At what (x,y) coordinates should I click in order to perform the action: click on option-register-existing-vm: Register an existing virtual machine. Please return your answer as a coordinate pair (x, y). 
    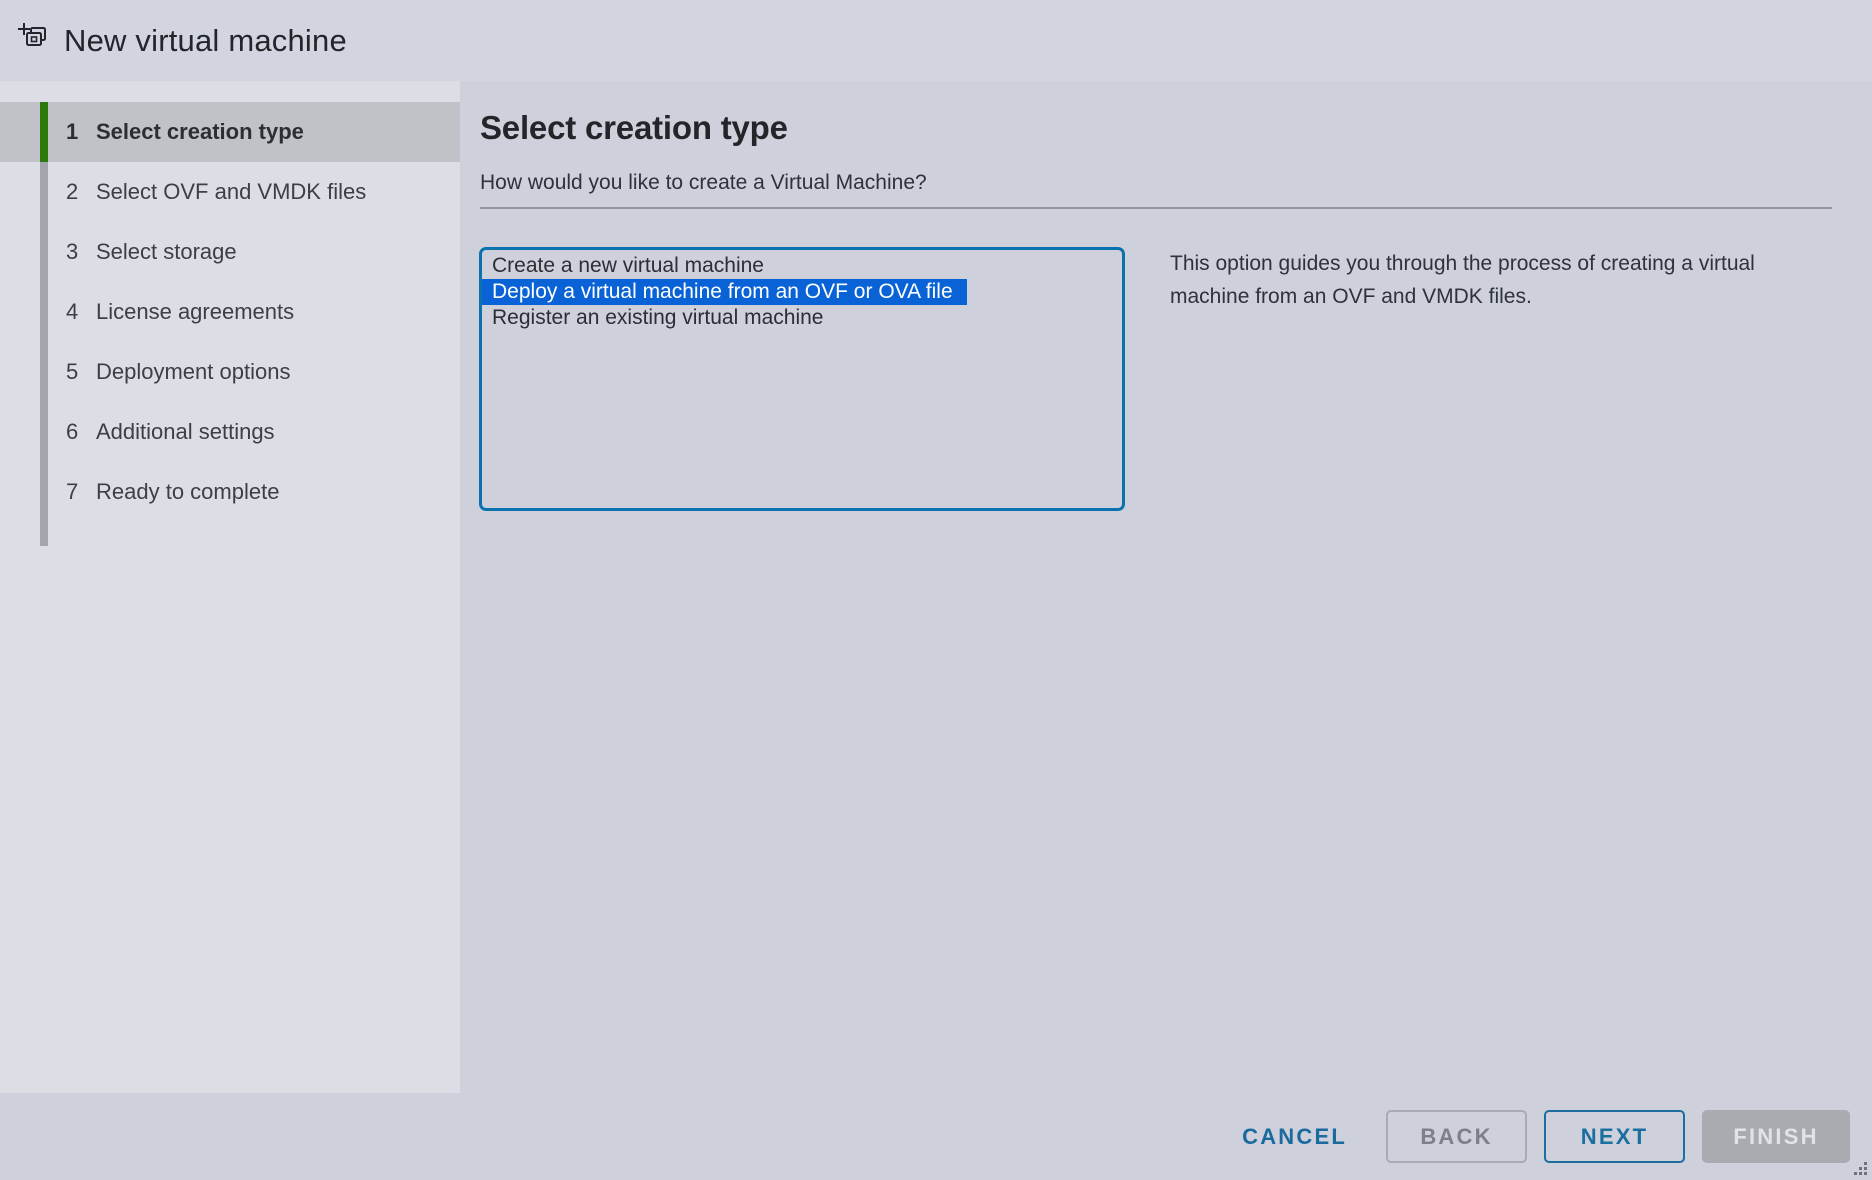
    Looking at the image, I should click on (802, 318).